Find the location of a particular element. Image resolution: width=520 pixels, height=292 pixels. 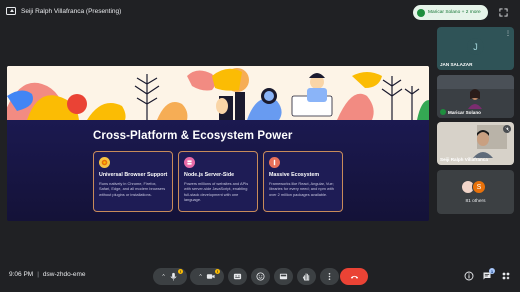

presenting-label: Seiji Ralph Villafranca (Presenting) is located at coordinates (71, 11).